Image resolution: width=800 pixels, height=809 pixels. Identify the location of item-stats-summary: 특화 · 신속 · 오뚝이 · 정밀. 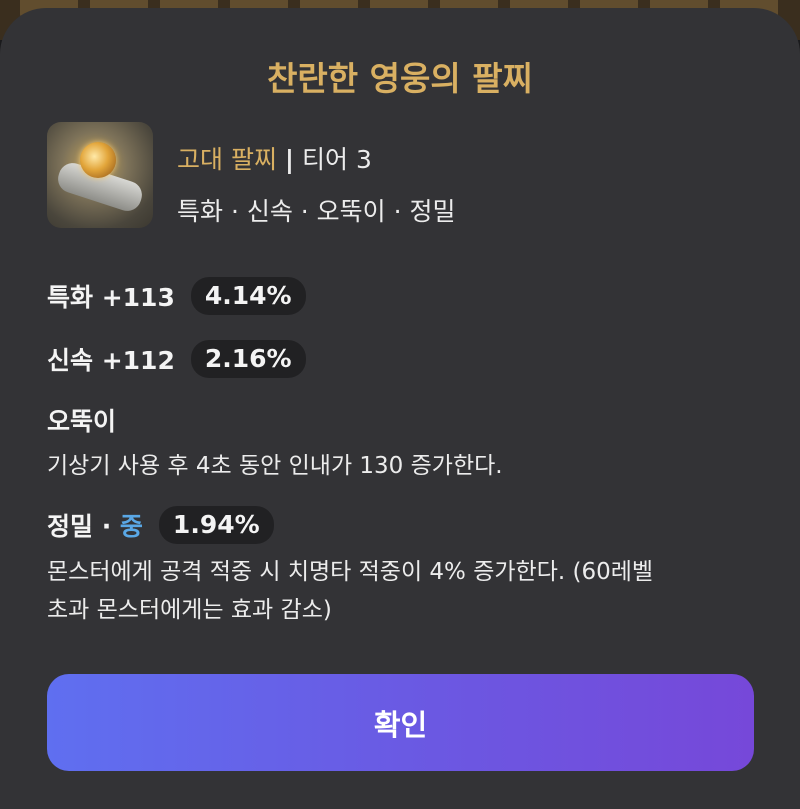
(316, 211).